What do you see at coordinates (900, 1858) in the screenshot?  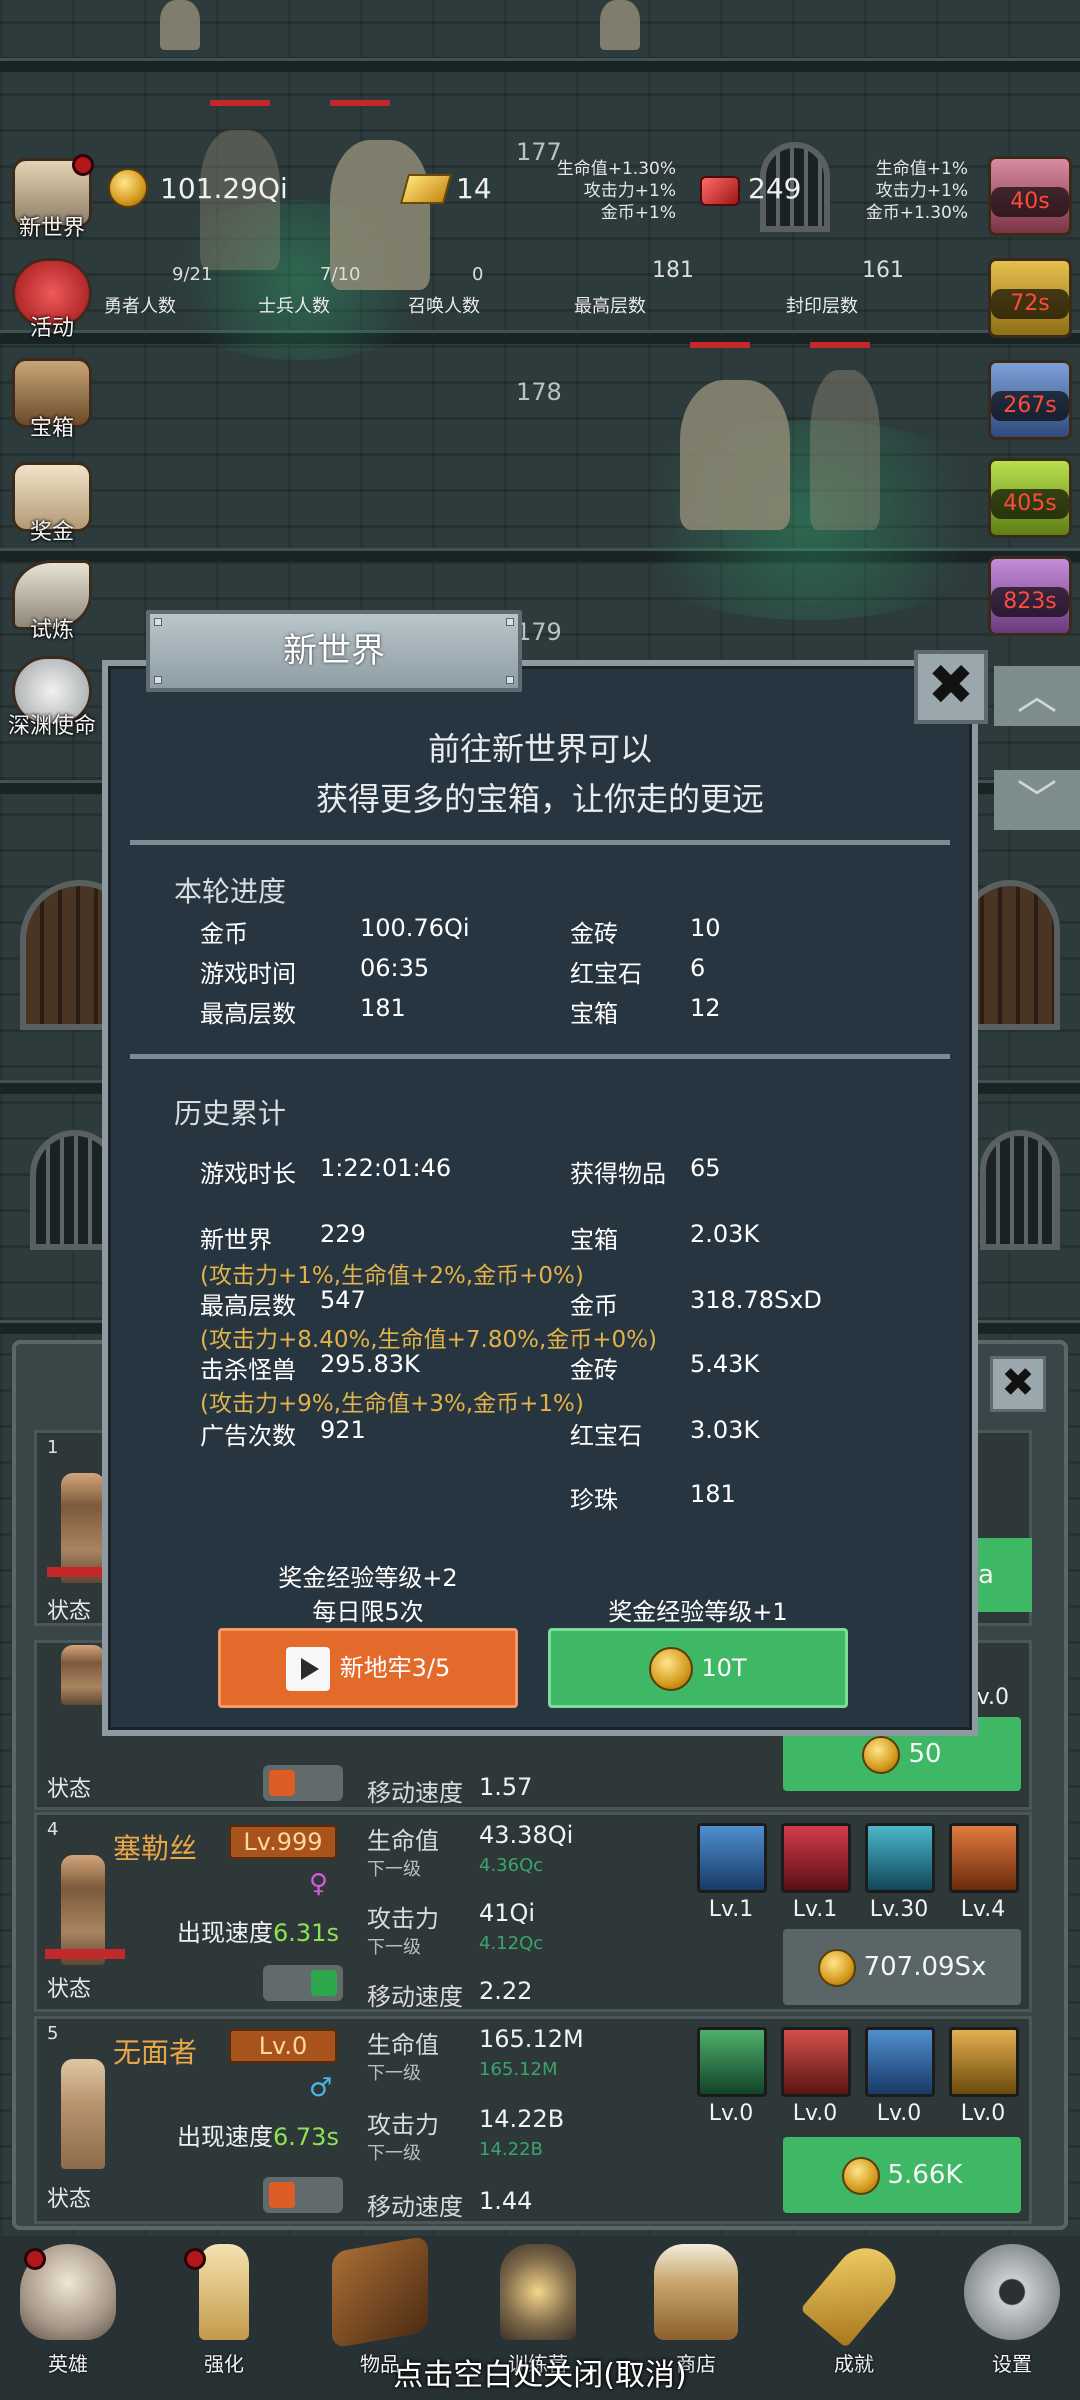 I see `boots-skill-icon` at bounding box center [900, 1858].